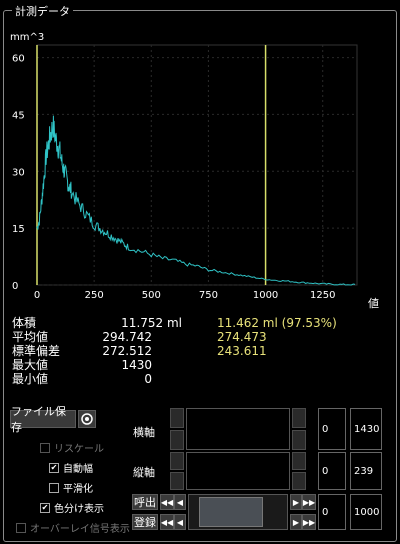  Describe the element at coordinates (43, 419) in the screenshot. I see `save-file-button: ファイル保存` at that location.